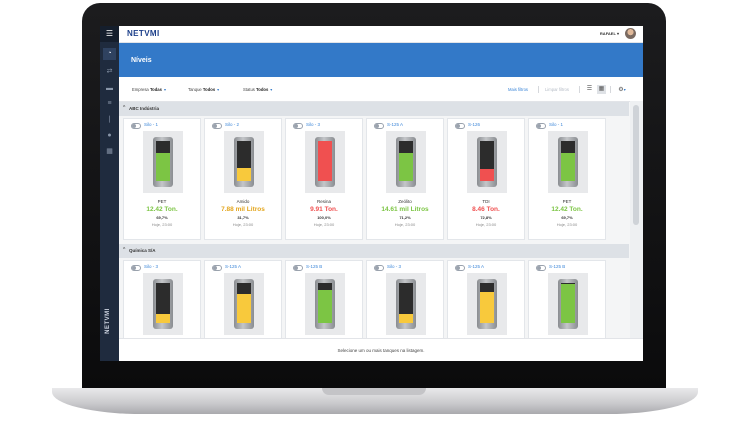 Image resolution: width=751 pixels, height=433 pixels. Describe the element at coordinates (262, 89) in the screenshot. I see `filter-status-value: Todos` at that location.